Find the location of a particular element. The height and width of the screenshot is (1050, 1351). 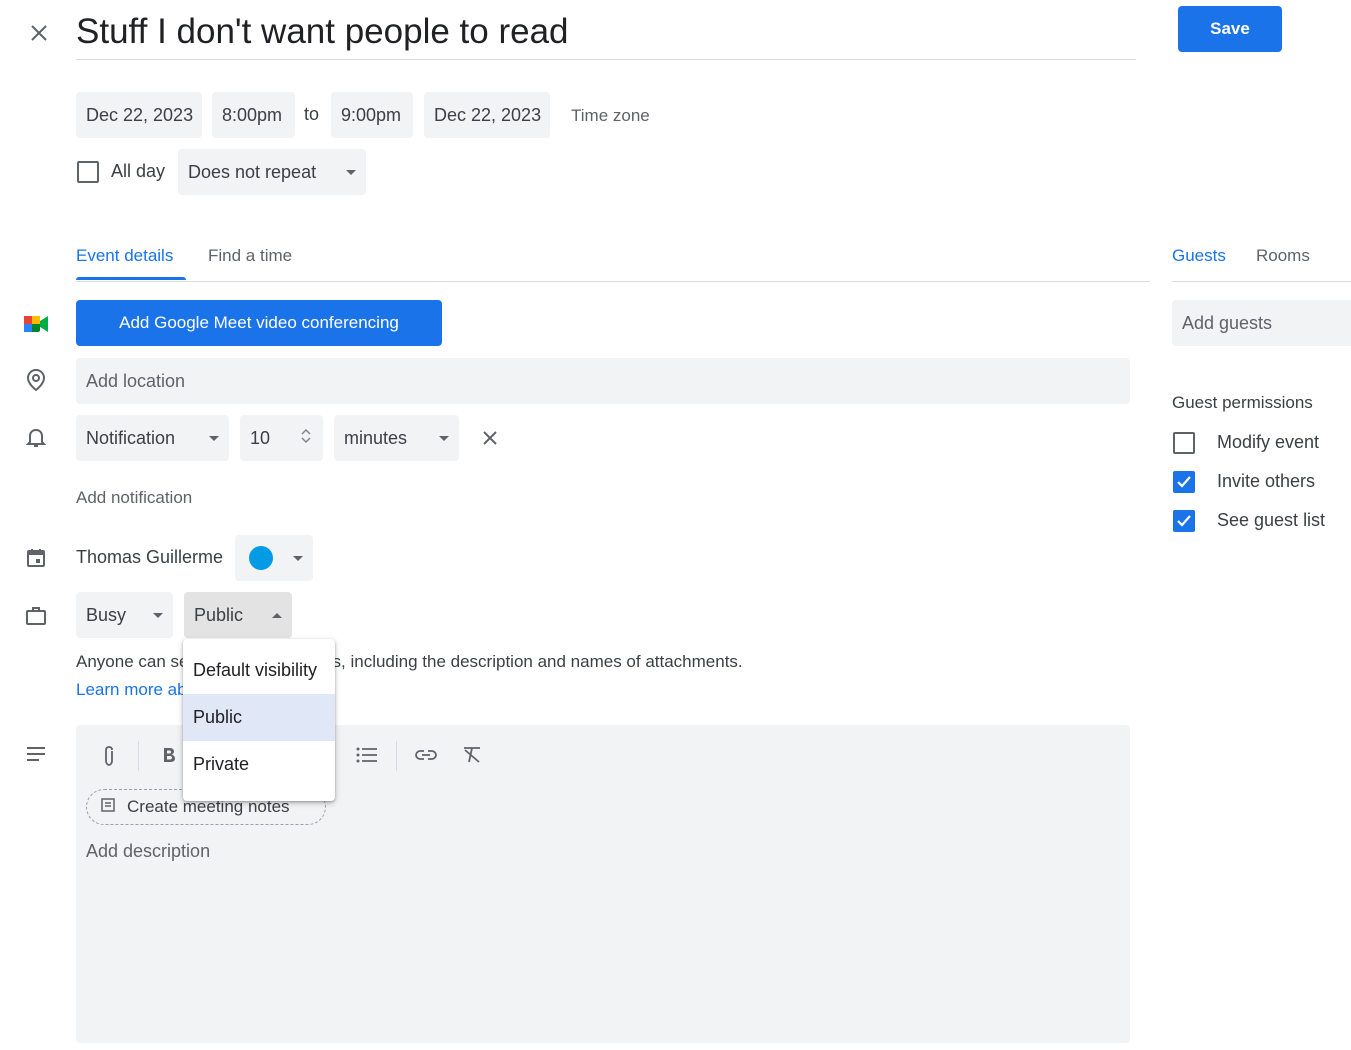

all-day-checkbox is located at coordinates (88, 172).